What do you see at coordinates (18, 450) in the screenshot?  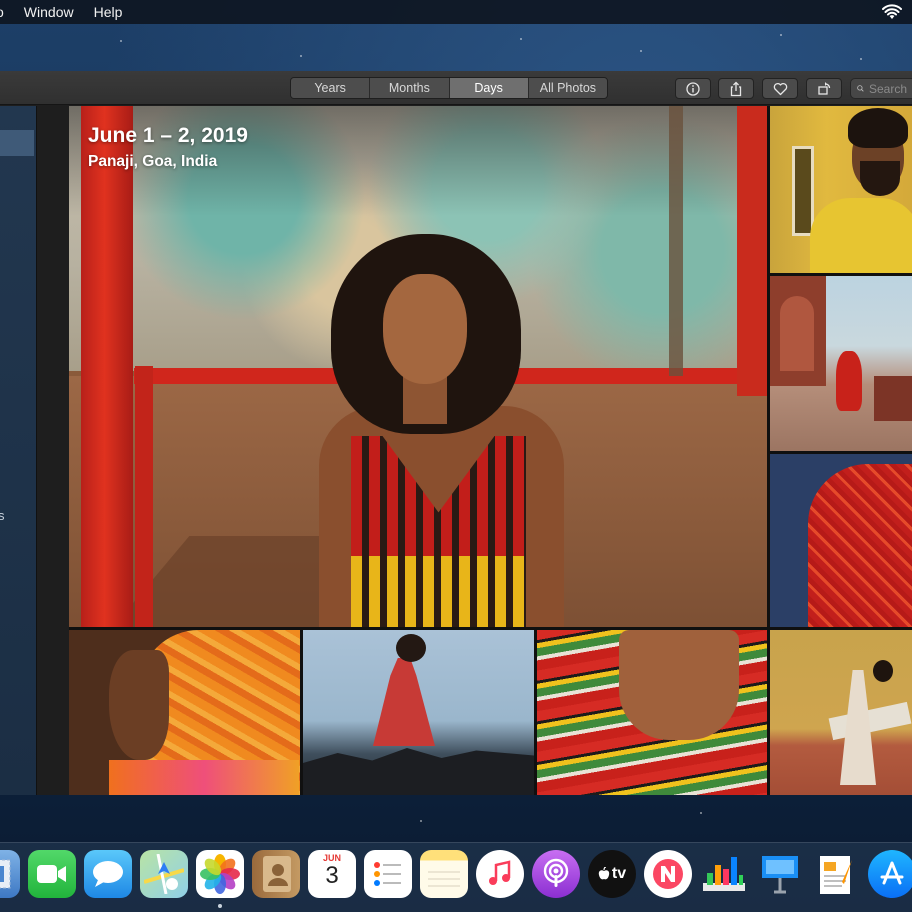 I see `sidebar: s` at bounding box center [18, 450].